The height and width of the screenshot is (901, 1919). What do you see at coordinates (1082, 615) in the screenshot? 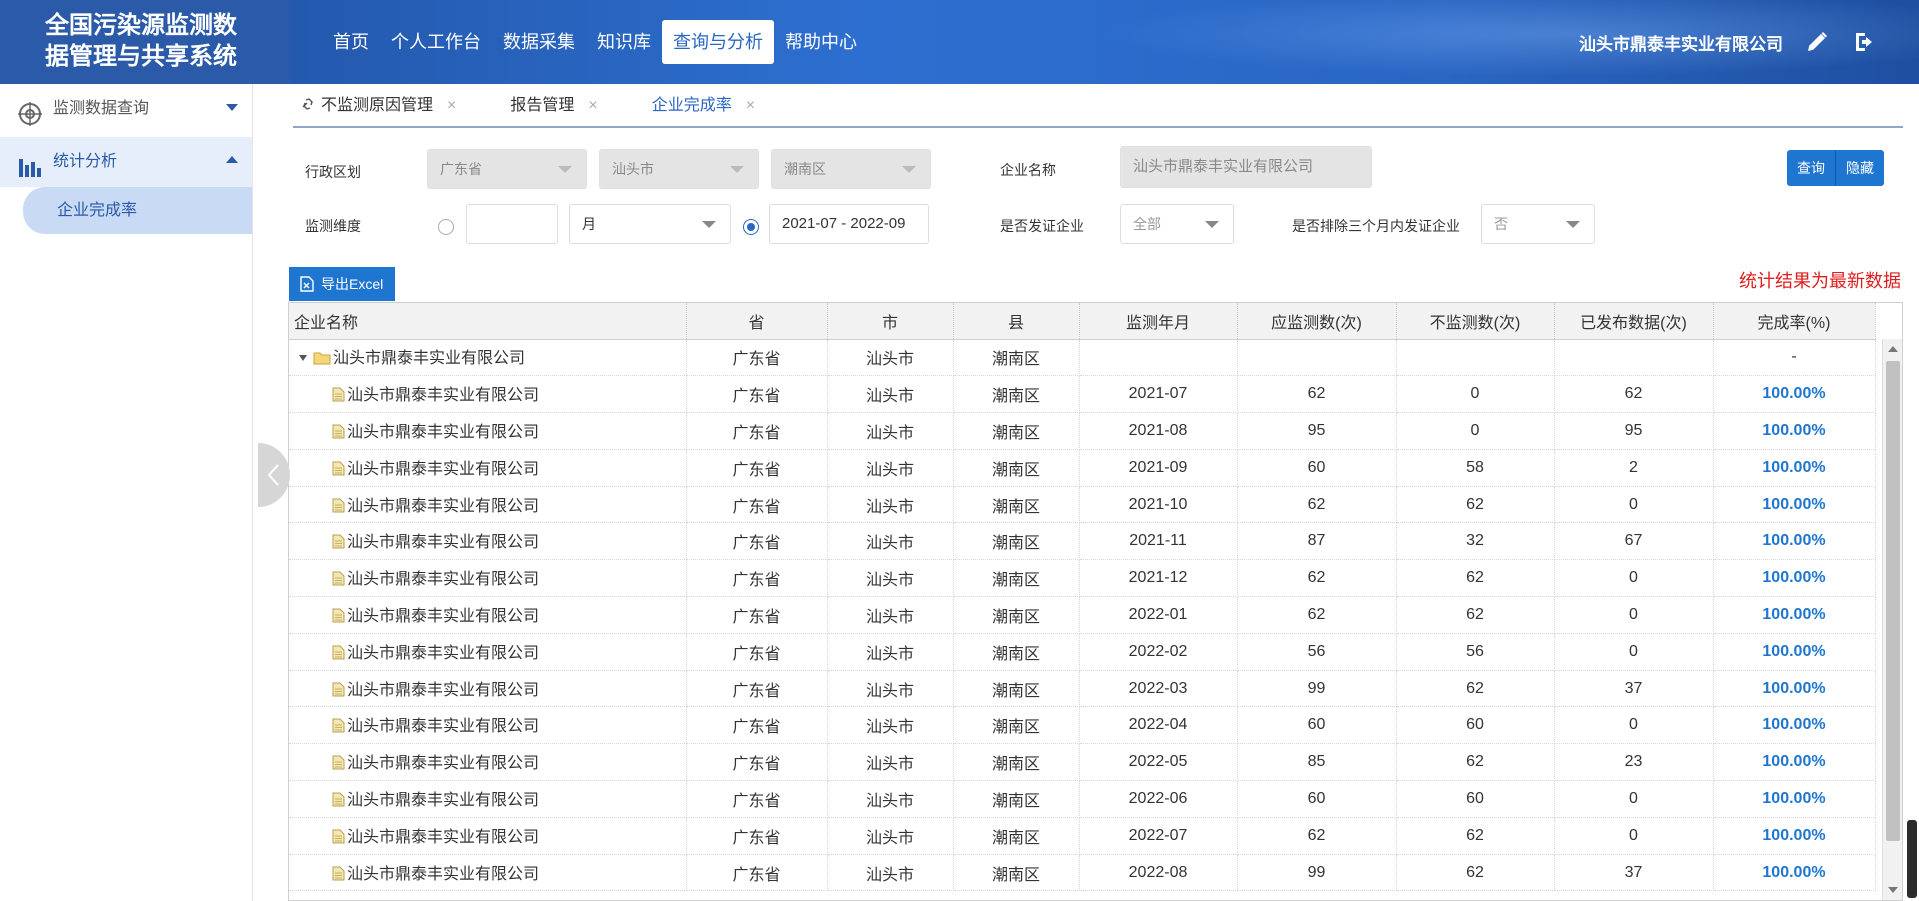
I see `table-row: 汕头市鼎泰丰实业有限公司 广东省 汕头市 潮南区 2022-01 62 62 0 100.00%` at bounding box center [1082, 615].